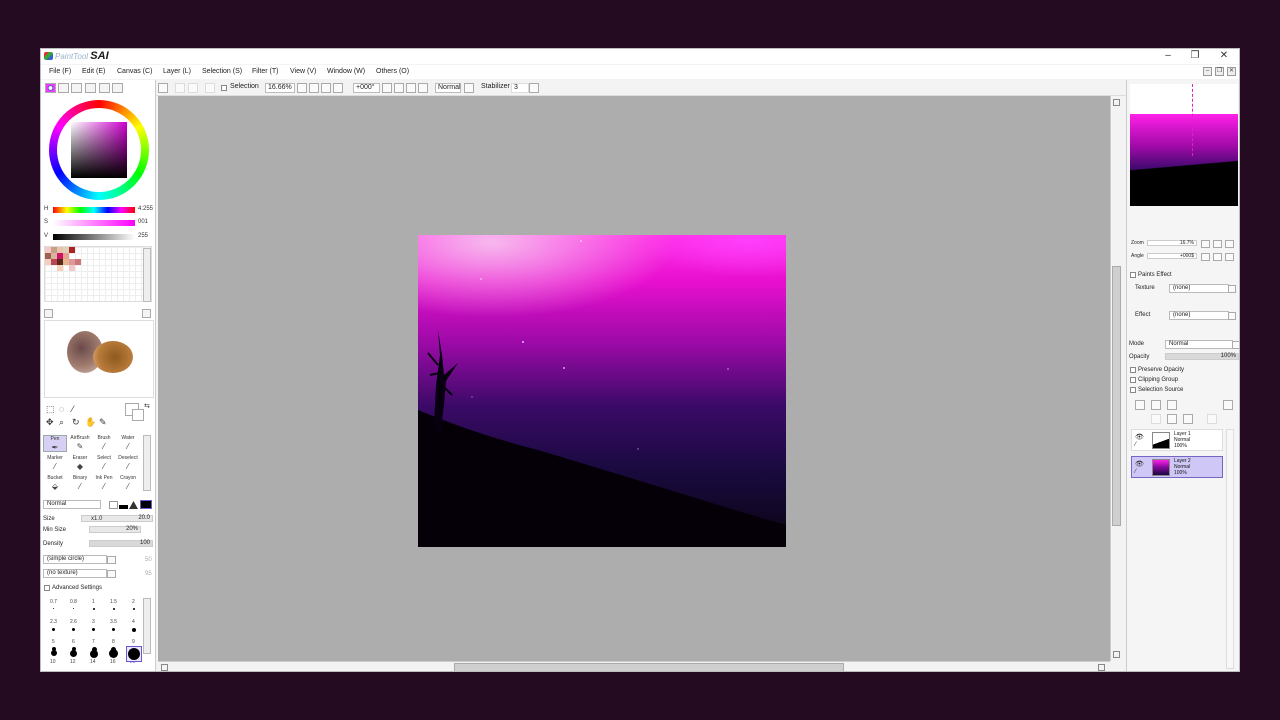 This screenshot has height=720, width=1280. What do you see at coordinates (1140, 405) in the screenshot?
I see `new-layer-icon` at bounding box center [1140, 405].